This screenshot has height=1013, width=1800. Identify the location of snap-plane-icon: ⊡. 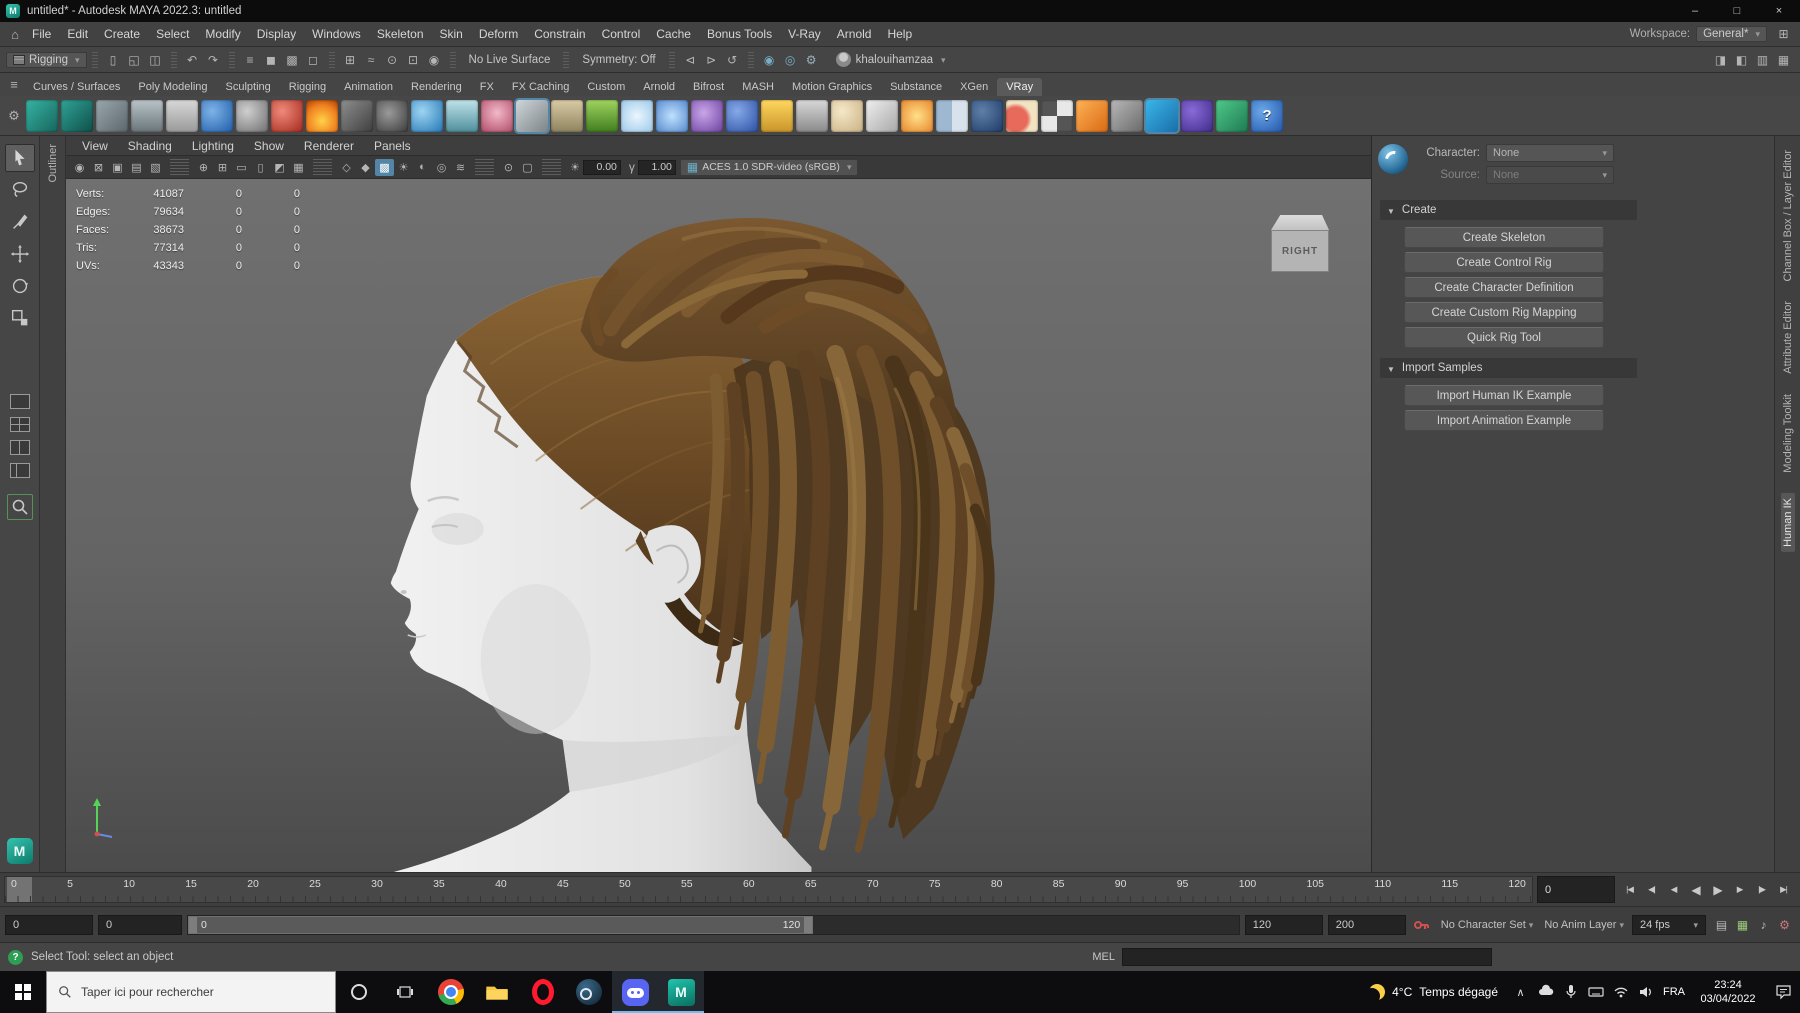
(413, 59).